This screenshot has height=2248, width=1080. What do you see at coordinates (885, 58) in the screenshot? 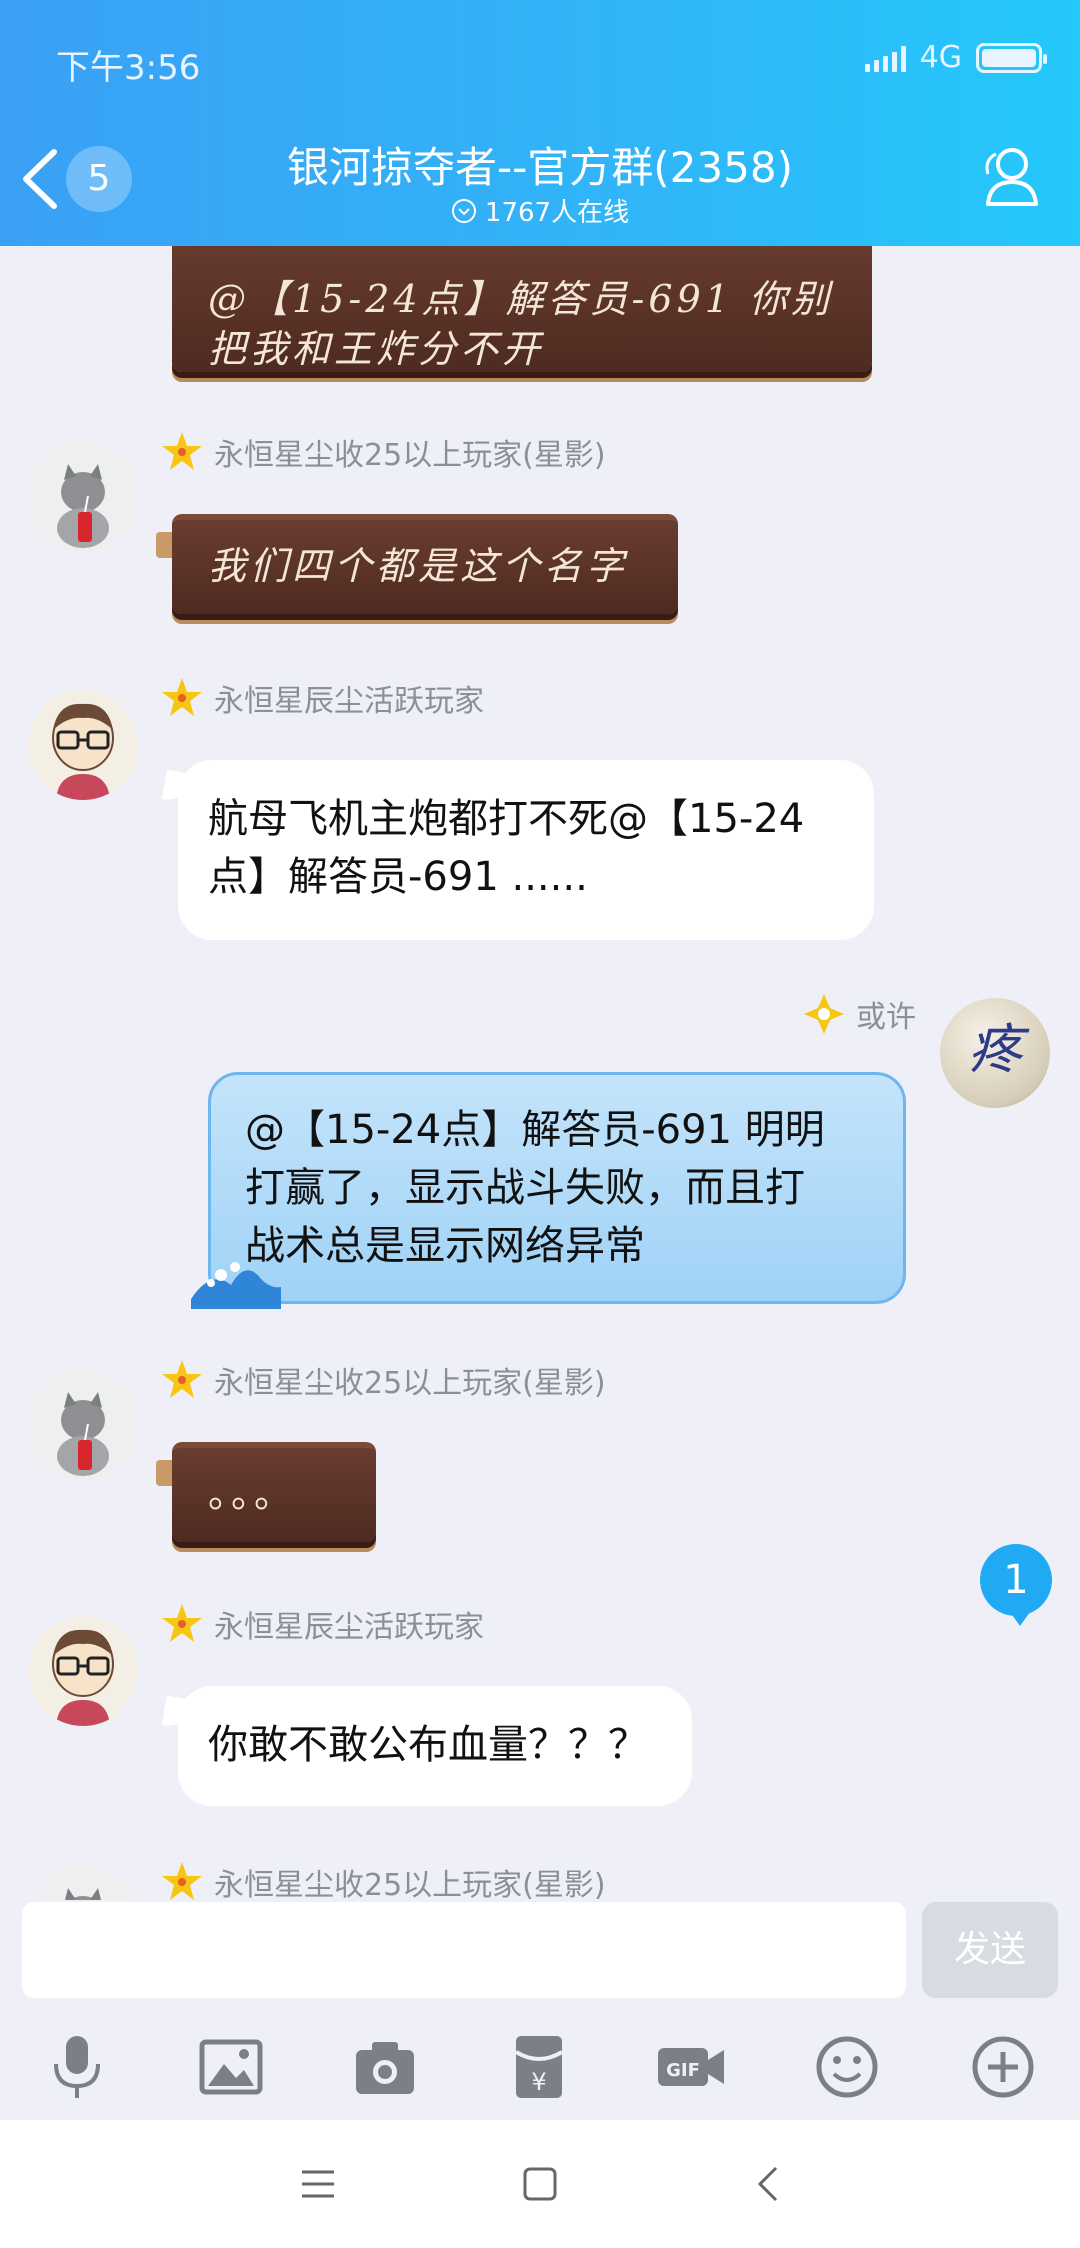
I see `signal-icon` at bounding box center [885, 58].